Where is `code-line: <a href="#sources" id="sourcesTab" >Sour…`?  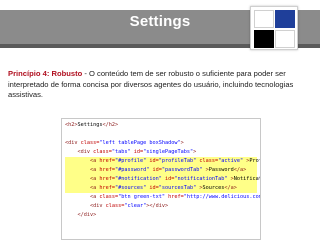 code-line: <a href="#sources" id="sourcesTab" >Sour… is located at coordinates (161, 188).